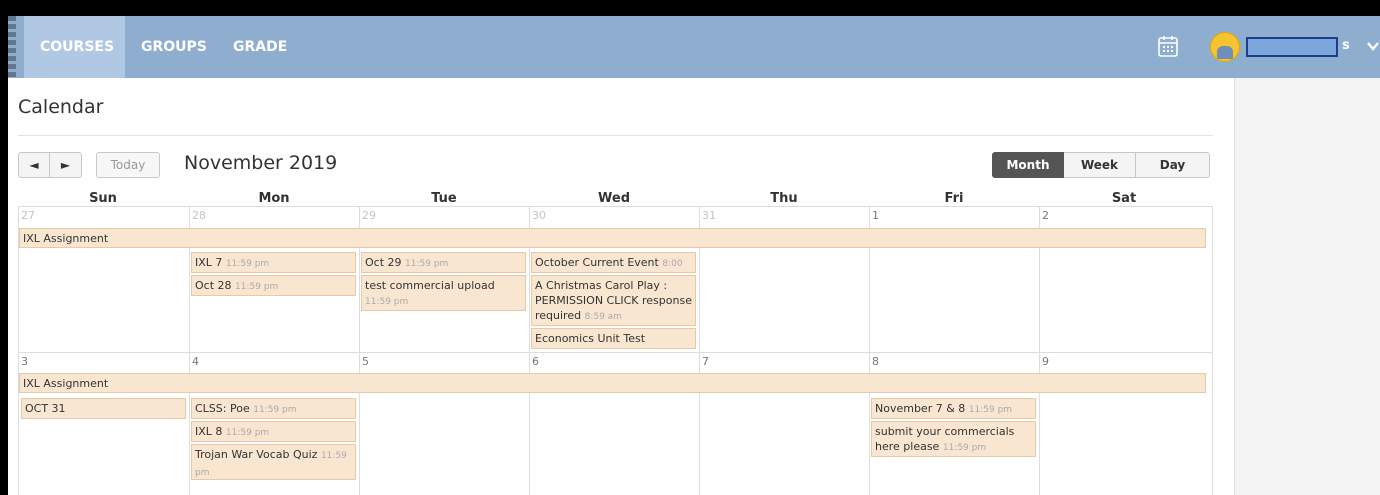 The image size is (1380, 495). Describe the element at coordinates (784, 198) in the screenshot. I see `weekday-header-thu: Thu` at that location.